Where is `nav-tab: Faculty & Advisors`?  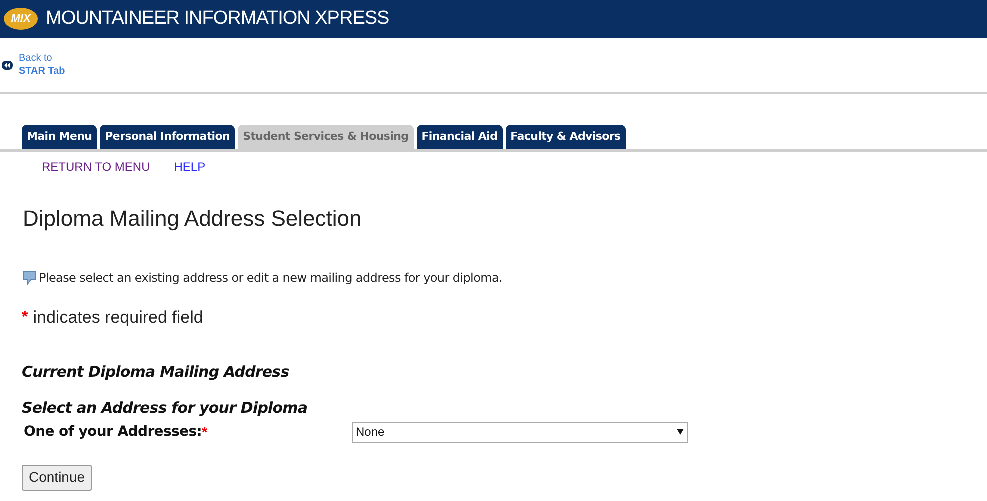
nav-tab: Faculty & Advisors is located at coordinates (566, 137).